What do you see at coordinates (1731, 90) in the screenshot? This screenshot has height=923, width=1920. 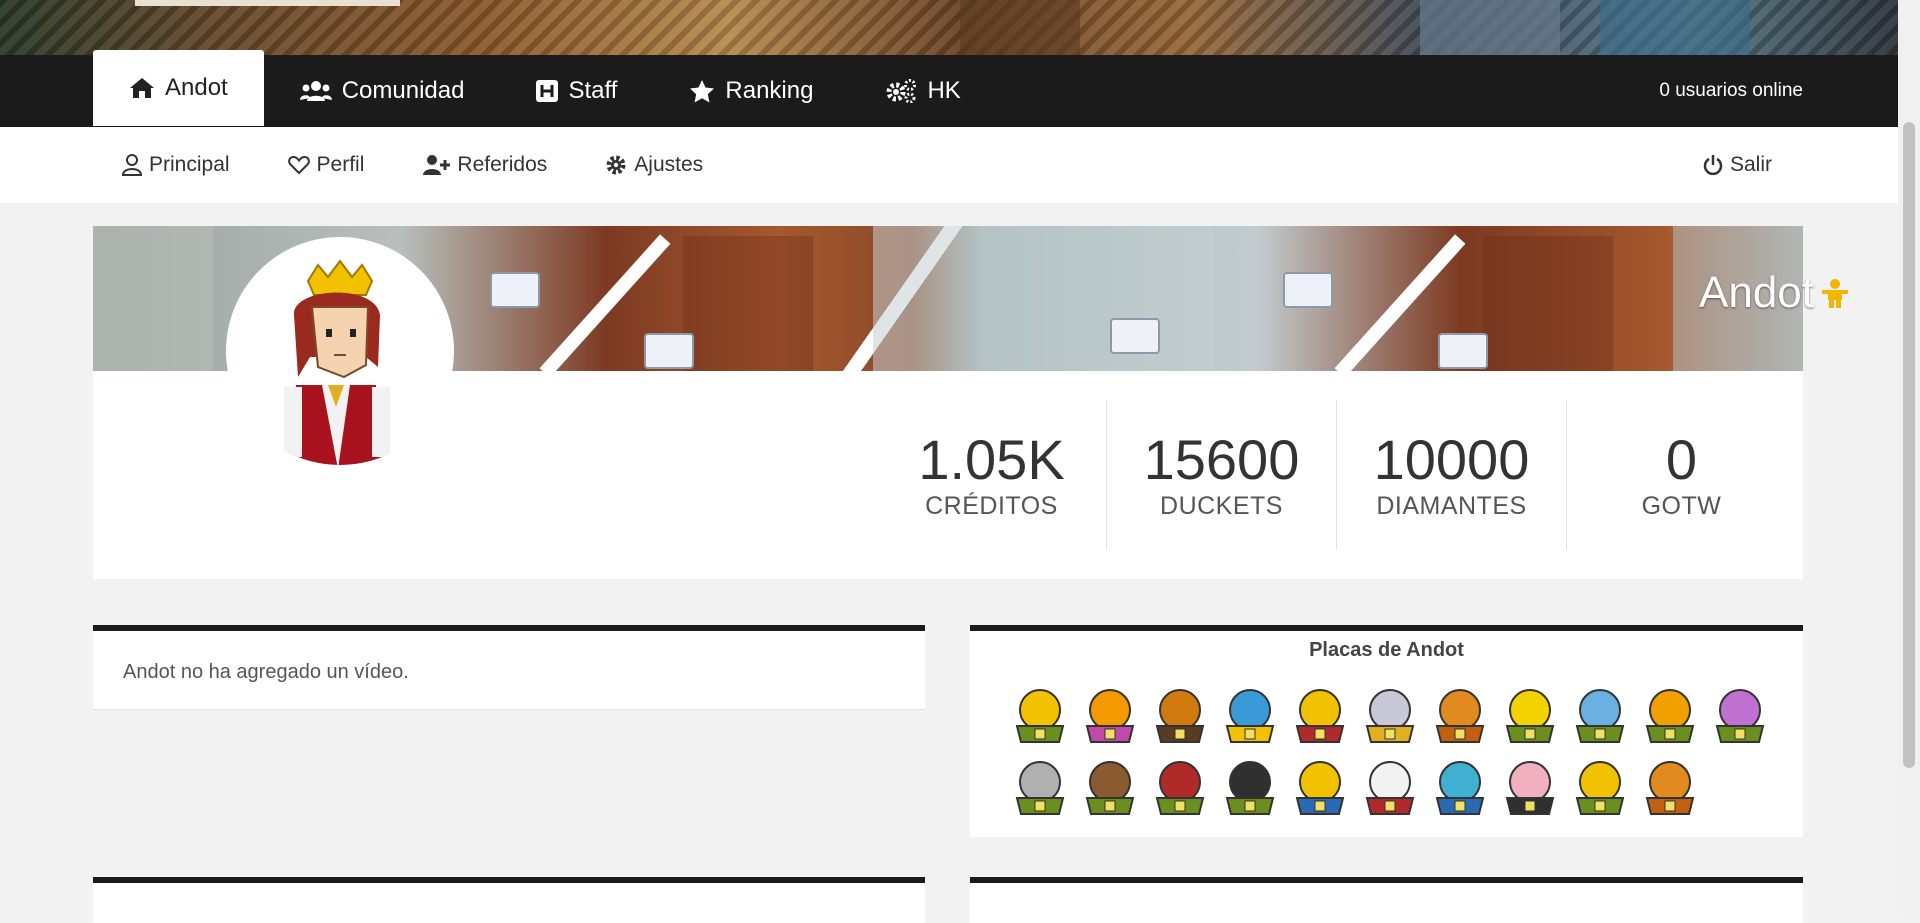 I see `online-users-count: 0 usuarios online` at bounding box center [1731, 90].